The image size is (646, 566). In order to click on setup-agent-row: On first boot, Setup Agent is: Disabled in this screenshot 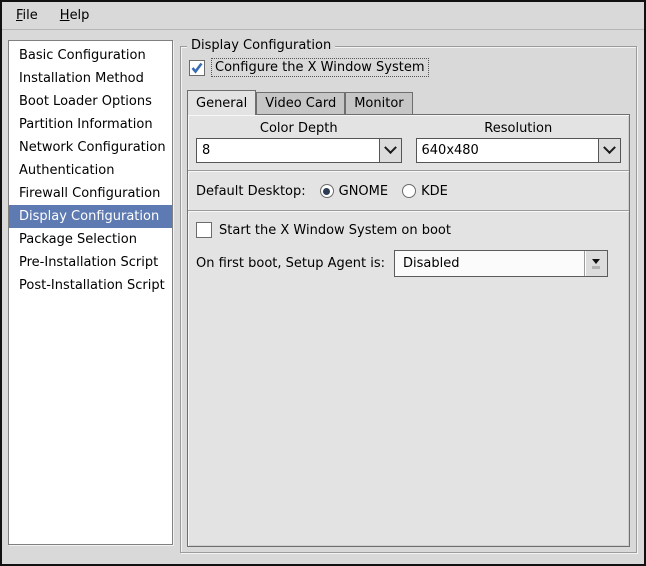, I will do `click(408, 263)`.